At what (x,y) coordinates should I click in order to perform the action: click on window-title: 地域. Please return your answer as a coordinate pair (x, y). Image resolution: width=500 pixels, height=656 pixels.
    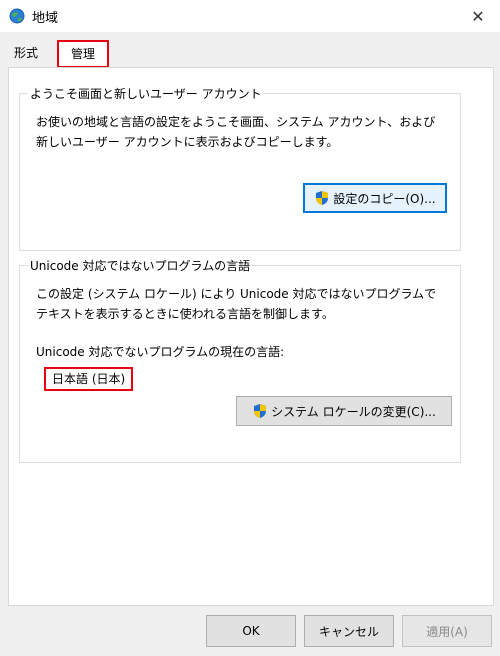
    Looking at the image, I should click on (45, 18).